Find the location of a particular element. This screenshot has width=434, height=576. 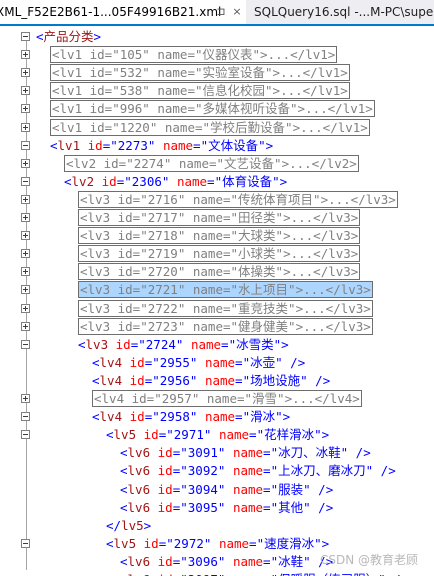

code-line: <产品分类> is located at coordinates (217, 37).